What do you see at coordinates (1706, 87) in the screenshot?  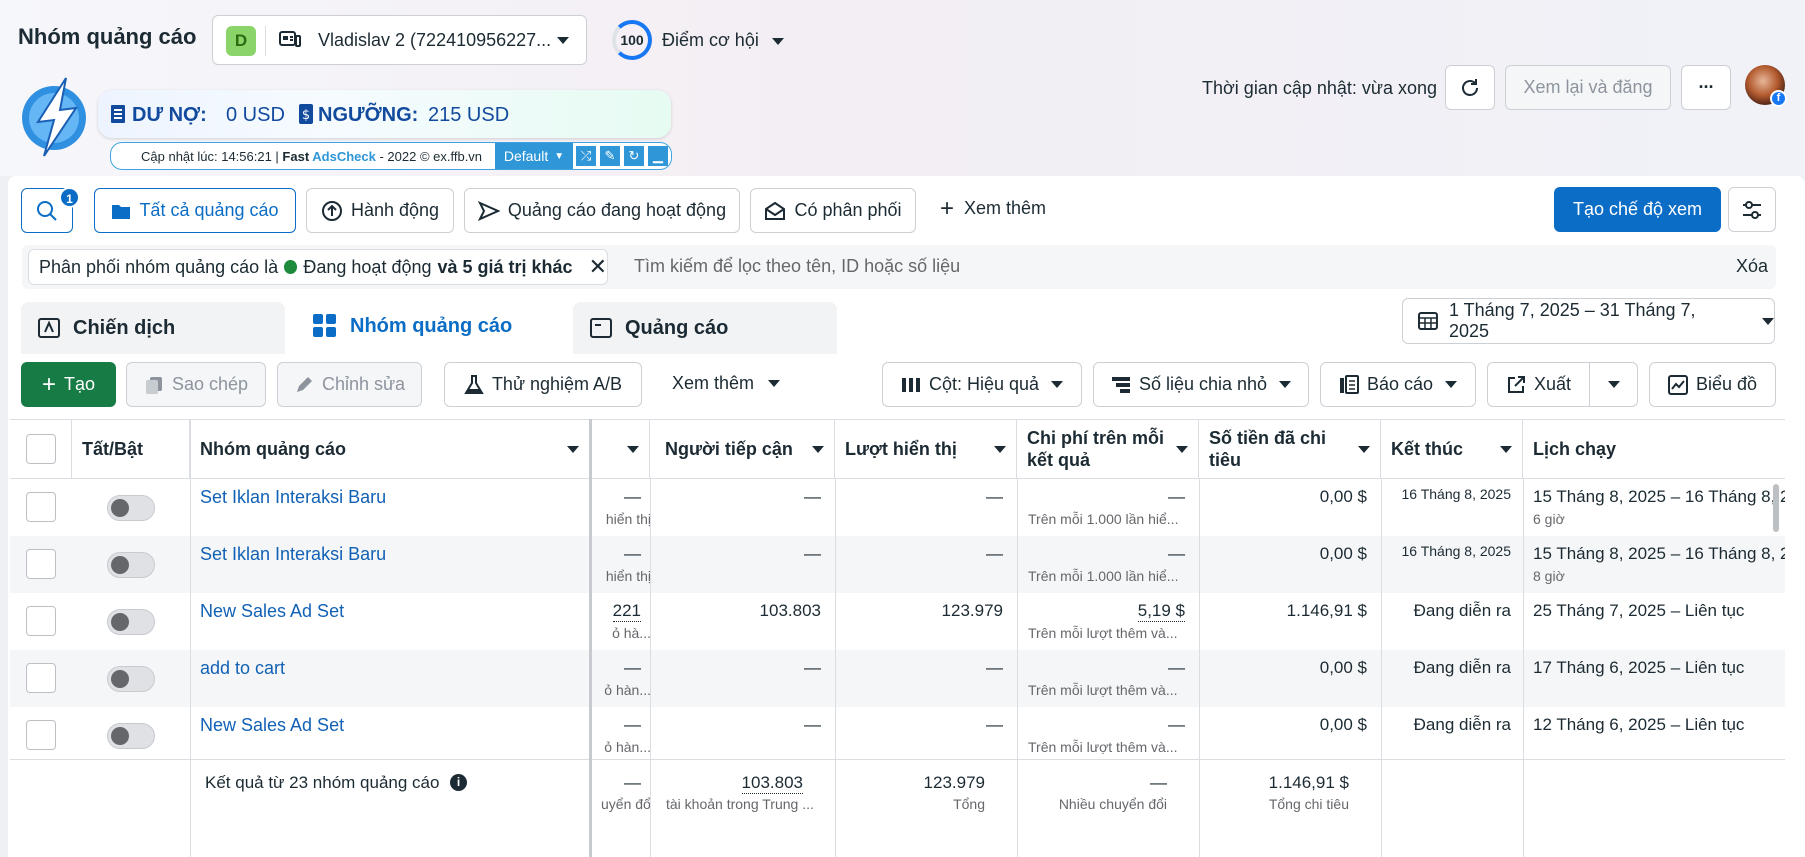 I see `more-options-button: ···` at bounding box center [1706, 87].